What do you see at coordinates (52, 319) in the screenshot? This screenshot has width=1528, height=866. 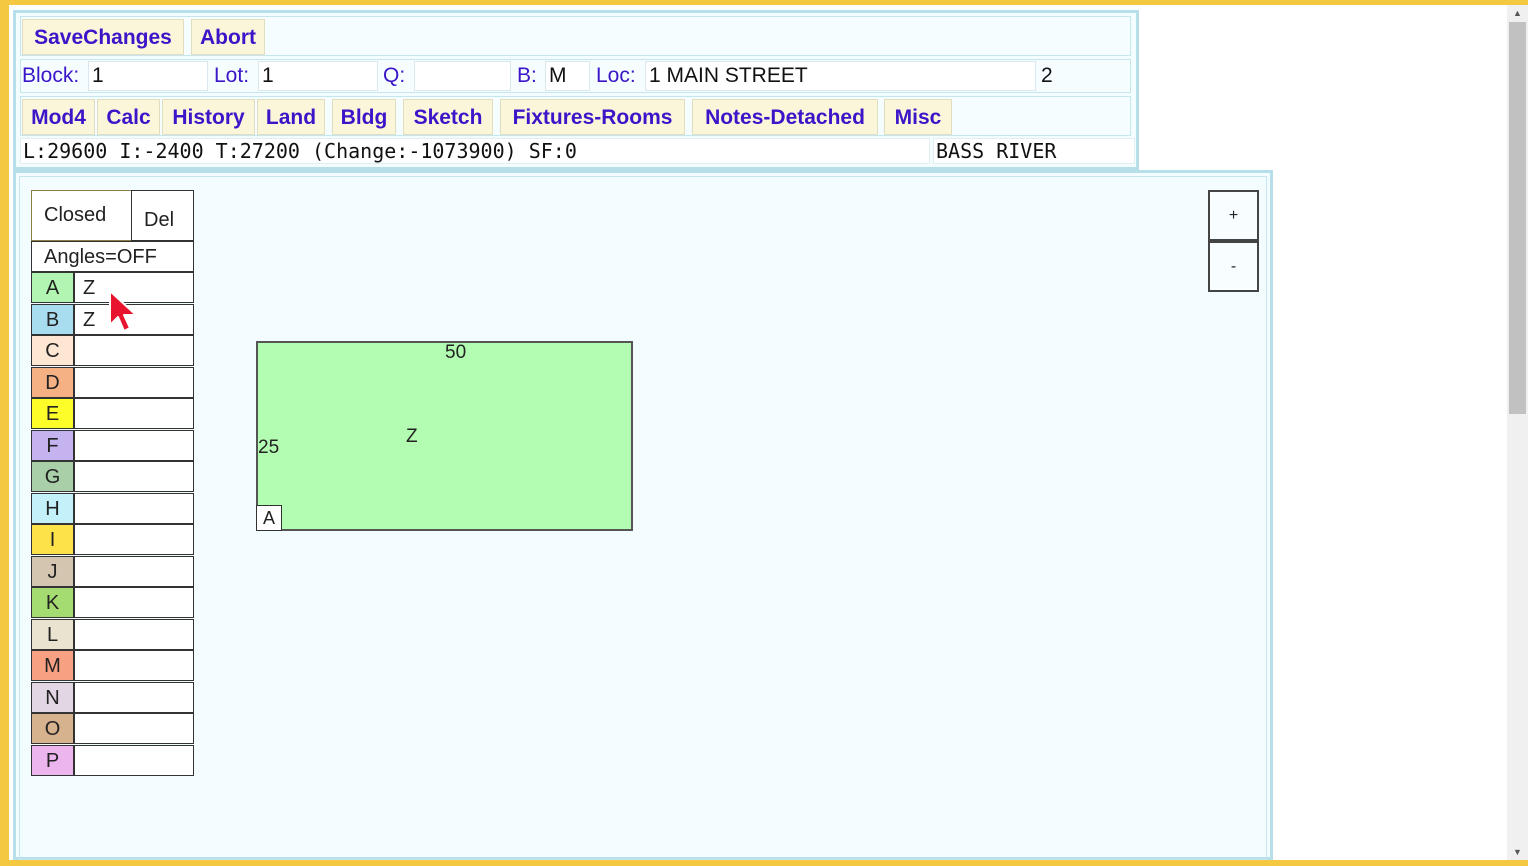 I see `area-letter-b: B` at bounding box center [52, 319].